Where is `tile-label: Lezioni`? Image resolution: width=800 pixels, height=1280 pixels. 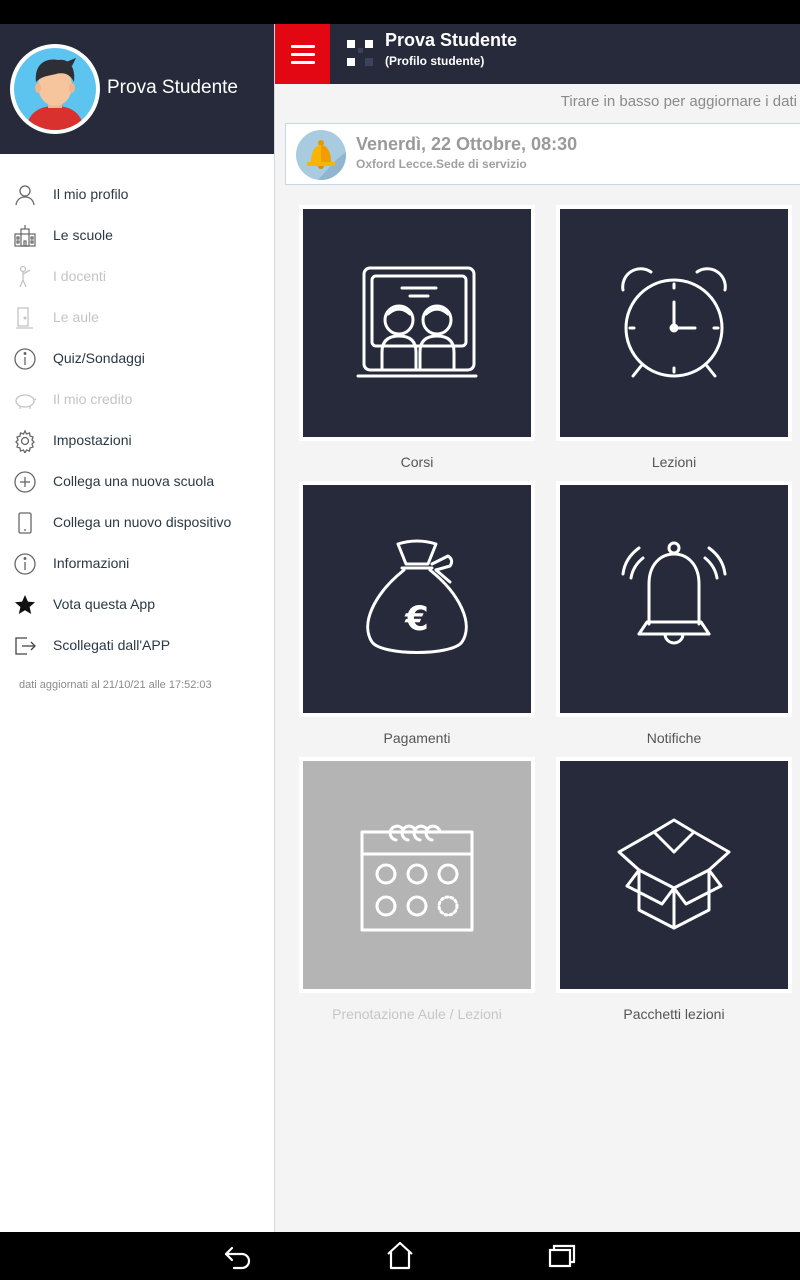 tile-label: Lezioni is located at coordinates (674, 462).